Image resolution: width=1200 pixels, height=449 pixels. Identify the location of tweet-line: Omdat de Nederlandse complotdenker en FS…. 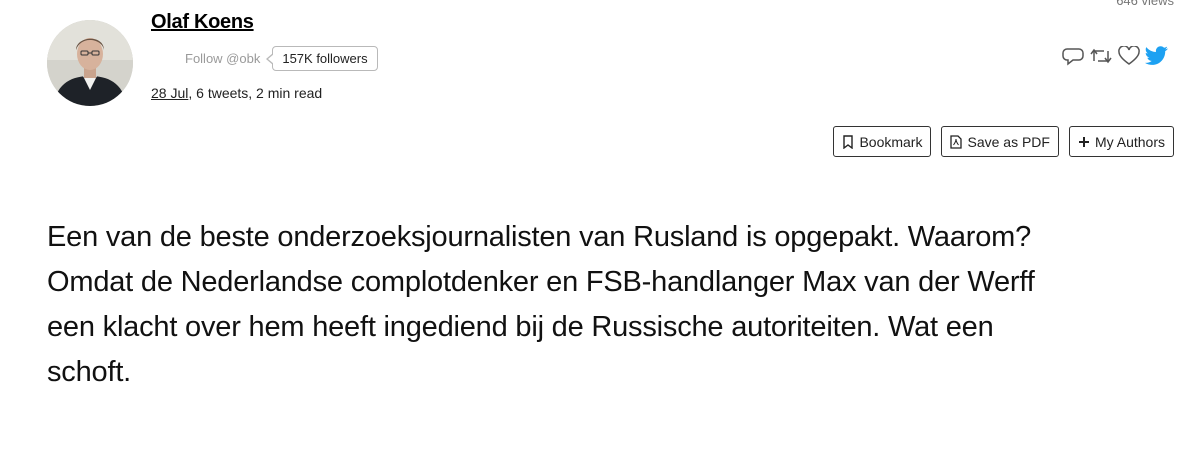
(541, 282).